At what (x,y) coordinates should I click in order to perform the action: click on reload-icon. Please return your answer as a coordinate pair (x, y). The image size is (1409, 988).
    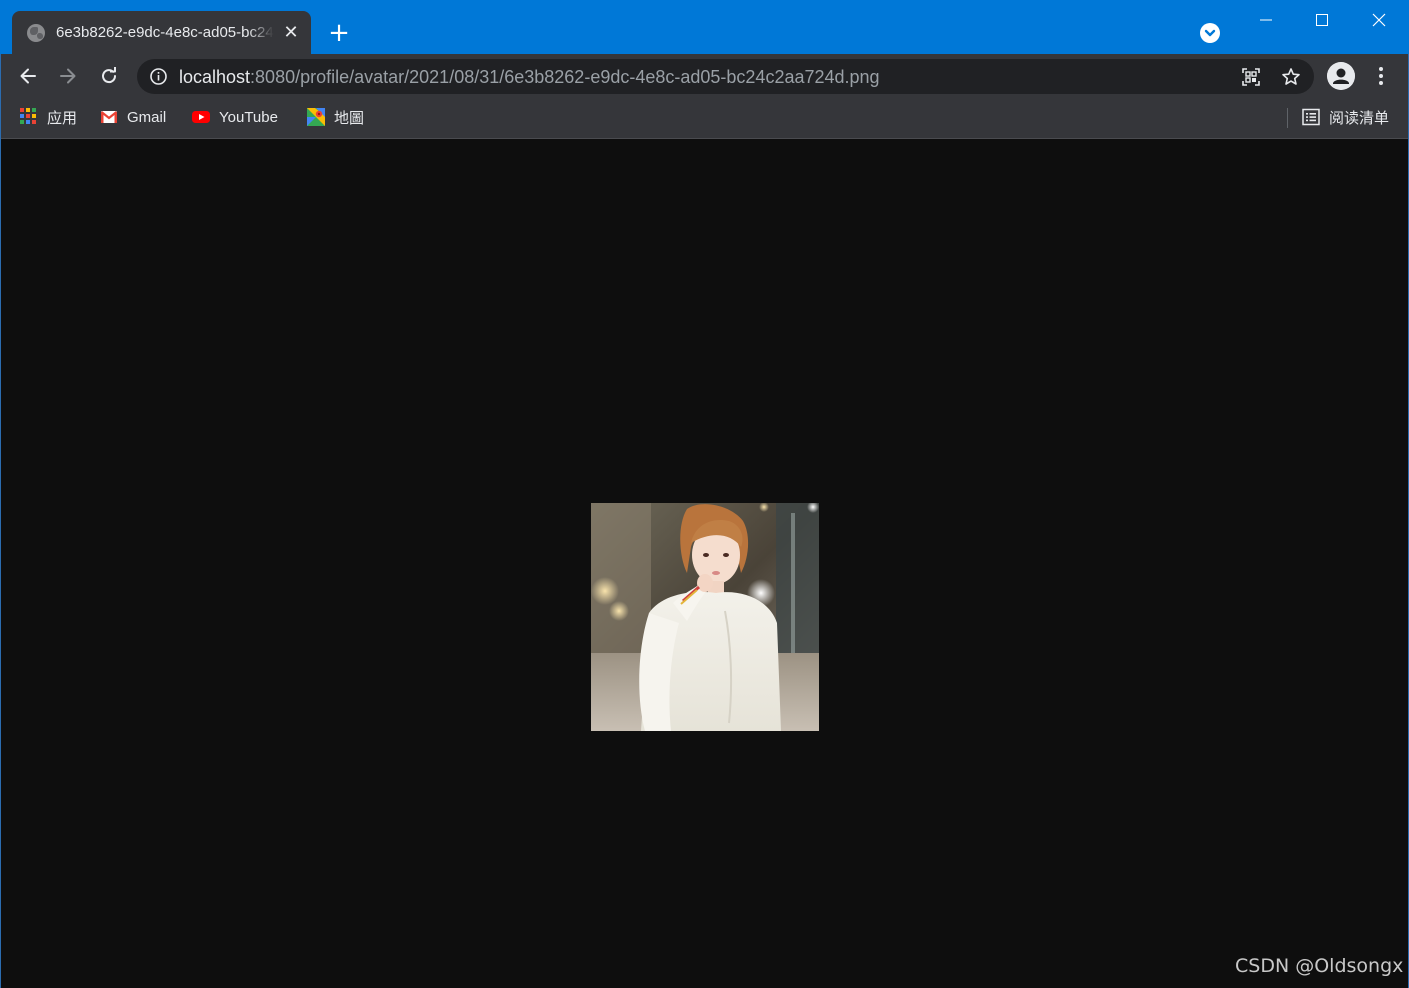
    Looking at the image, I should click on (109, 75).